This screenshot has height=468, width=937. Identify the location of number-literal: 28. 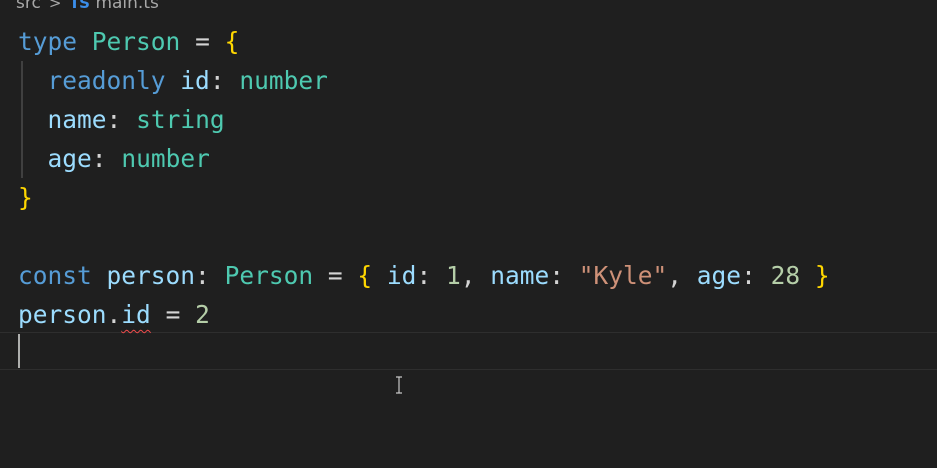
(785, 275).